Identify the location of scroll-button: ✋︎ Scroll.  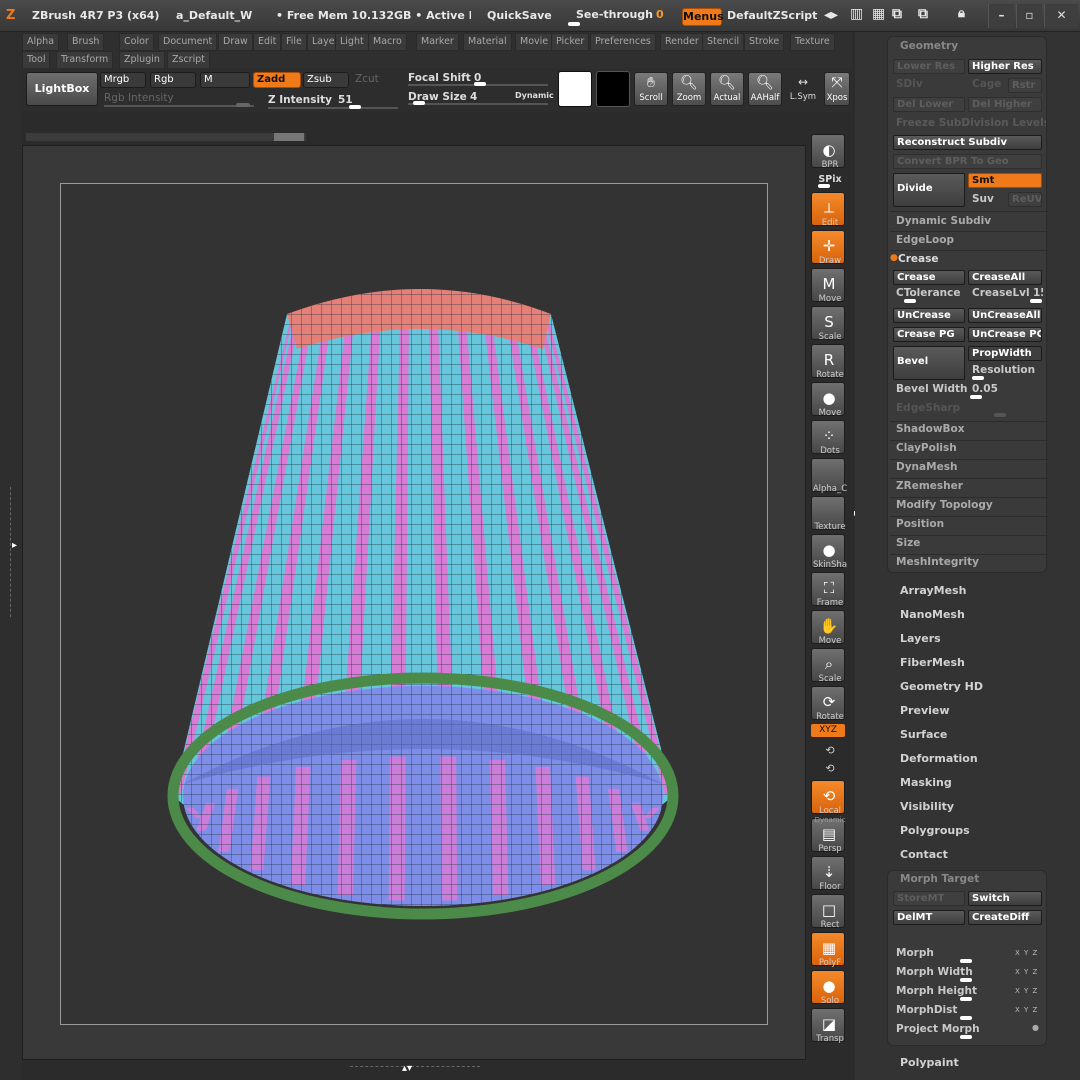
(651, 89).